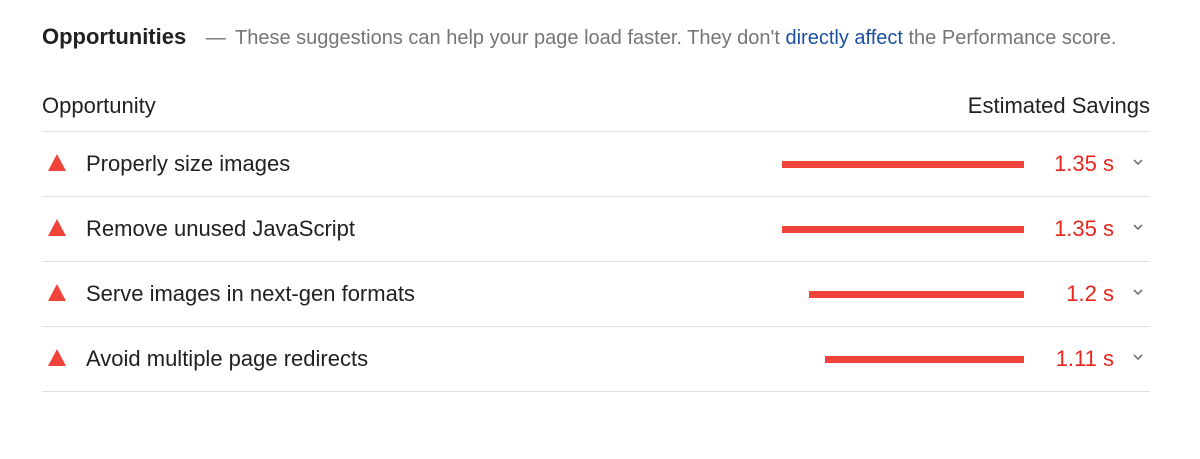 This screenshot has width=1200, height=459. I want to click on directly-affect-link: directly affect, so click(843, 38).